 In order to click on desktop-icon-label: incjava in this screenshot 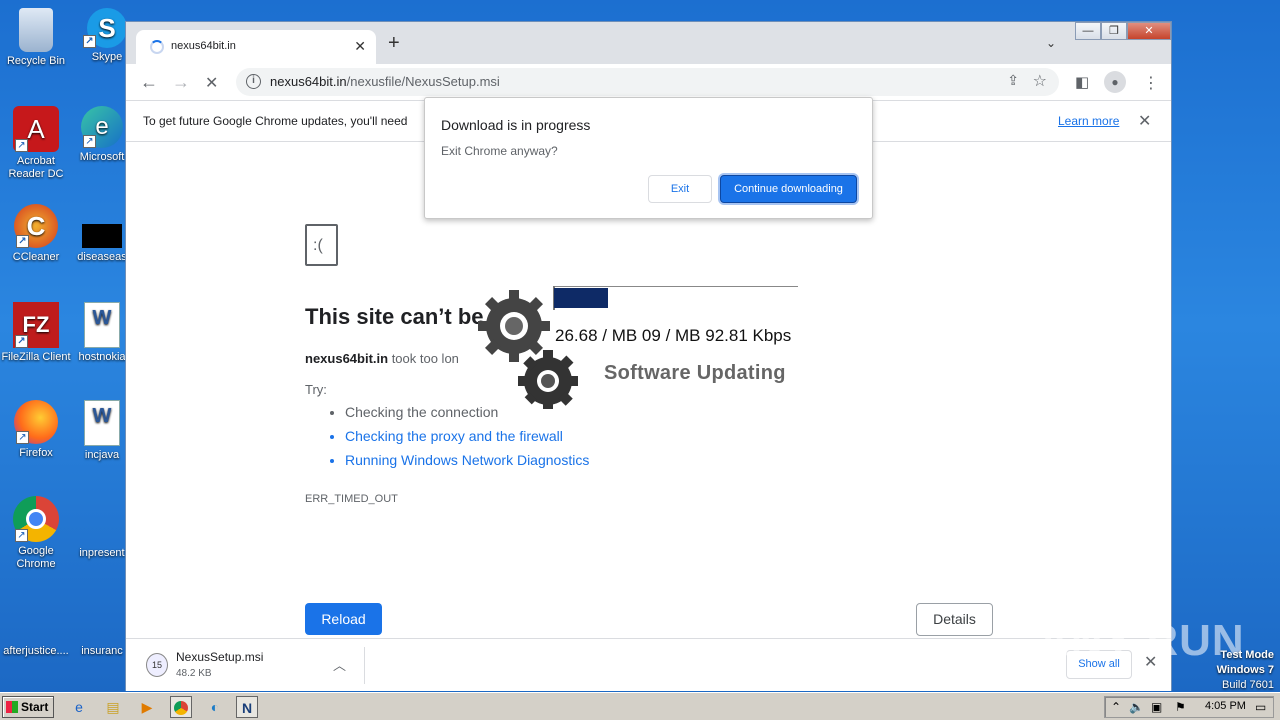, I will do `click(102, 455)`.